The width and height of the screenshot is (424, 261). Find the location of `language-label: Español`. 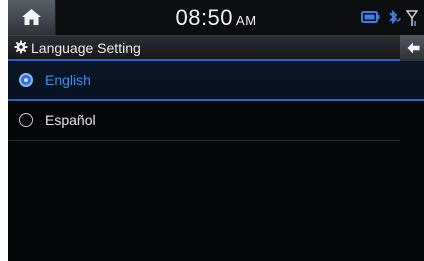

language-label: Español is located at coordinates (70, 120).